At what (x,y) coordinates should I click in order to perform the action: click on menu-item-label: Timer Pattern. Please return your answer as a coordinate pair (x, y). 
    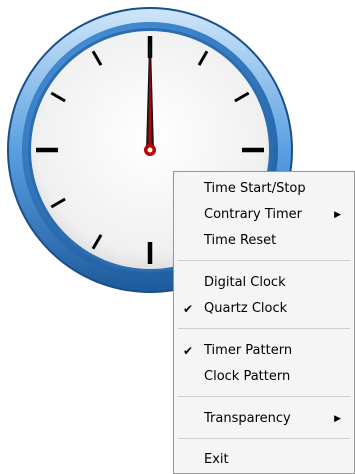
    Looking at the image, I should click on (248, 350).